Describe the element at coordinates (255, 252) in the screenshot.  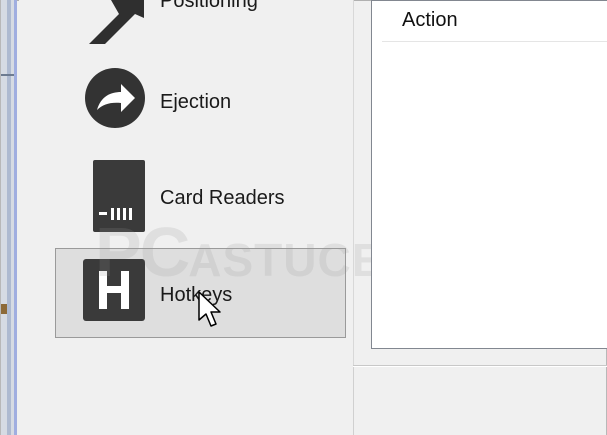
I see `watermark: PCASTUCES` at that location.